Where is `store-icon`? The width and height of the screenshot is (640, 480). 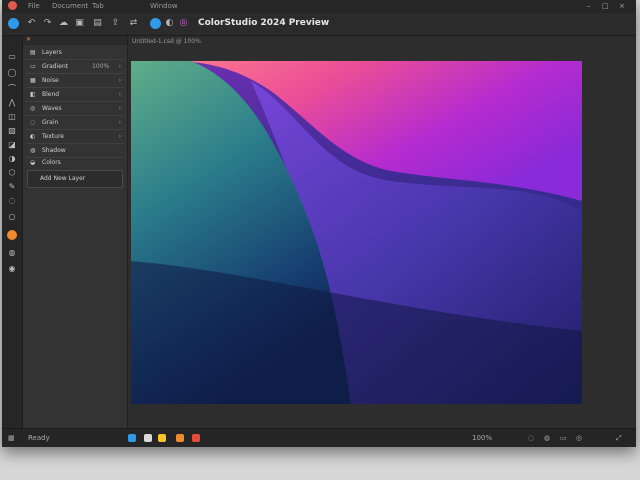 store-icon is located at coordinates (180, 438).